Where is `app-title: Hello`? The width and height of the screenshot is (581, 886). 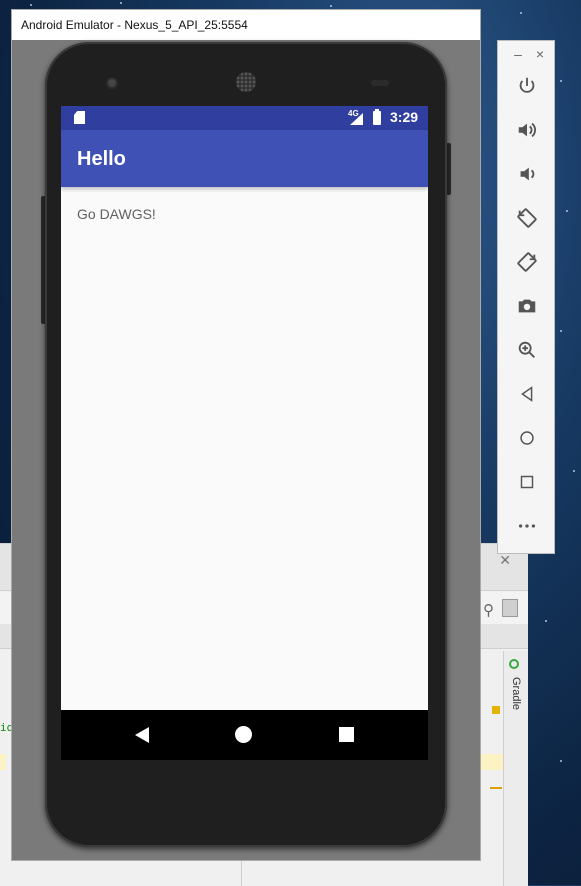 app-title: Hello is located at coordinates (101, 159).